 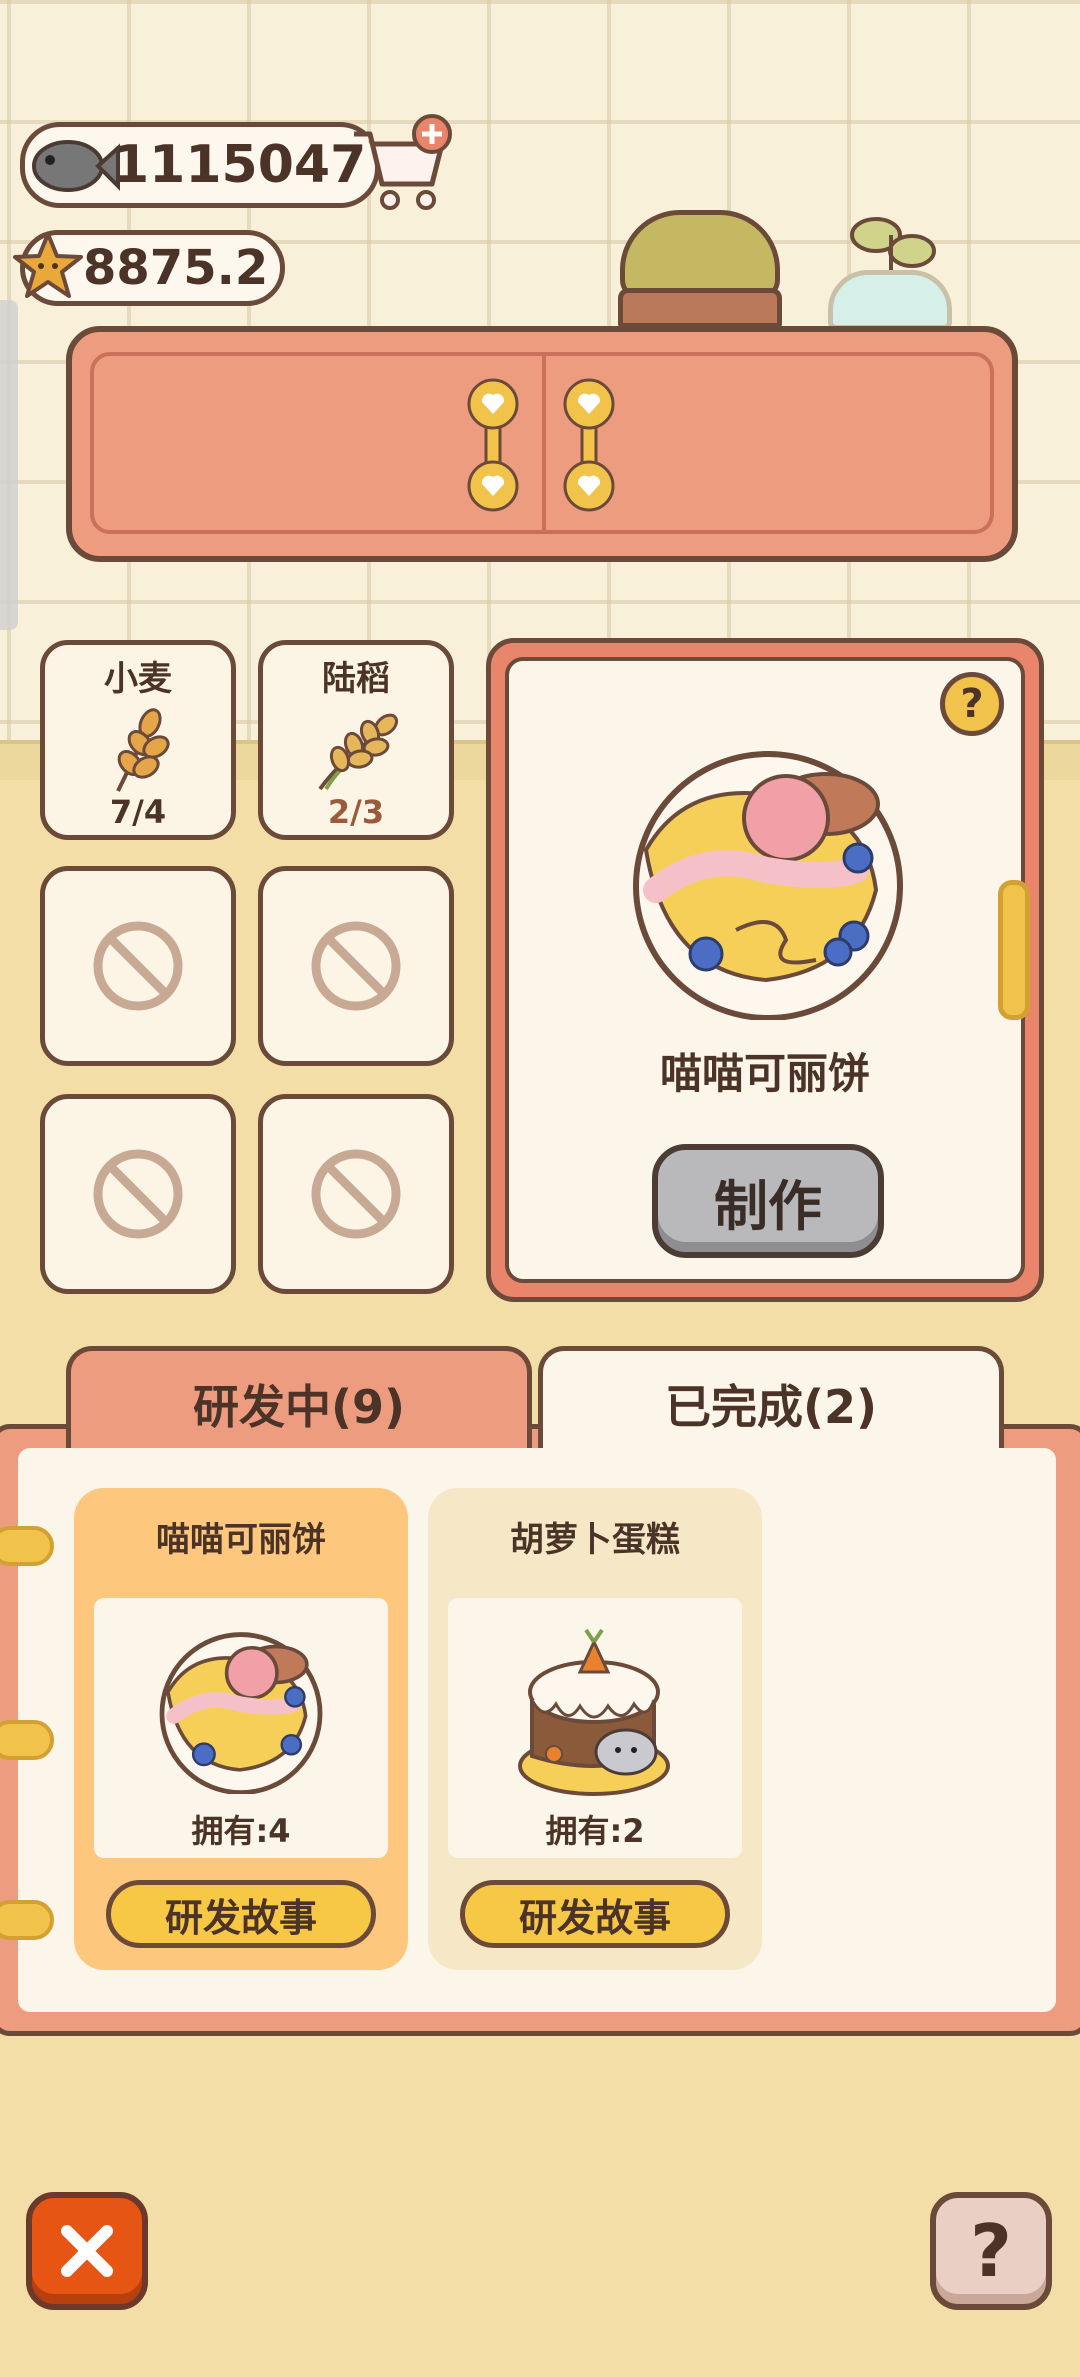 I want to click on card-title: 胡萝卜蛋糕, so click(x=595, y=1540).